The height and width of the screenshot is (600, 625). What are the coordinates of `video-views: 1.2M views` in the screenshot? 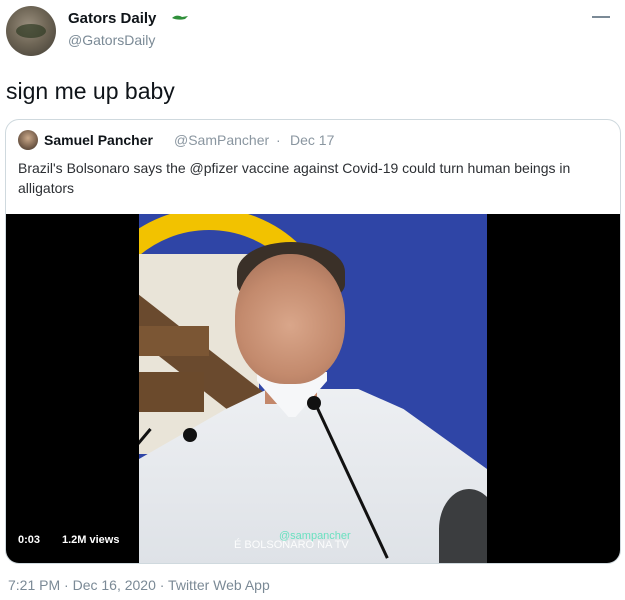 It's located at (91, 540).